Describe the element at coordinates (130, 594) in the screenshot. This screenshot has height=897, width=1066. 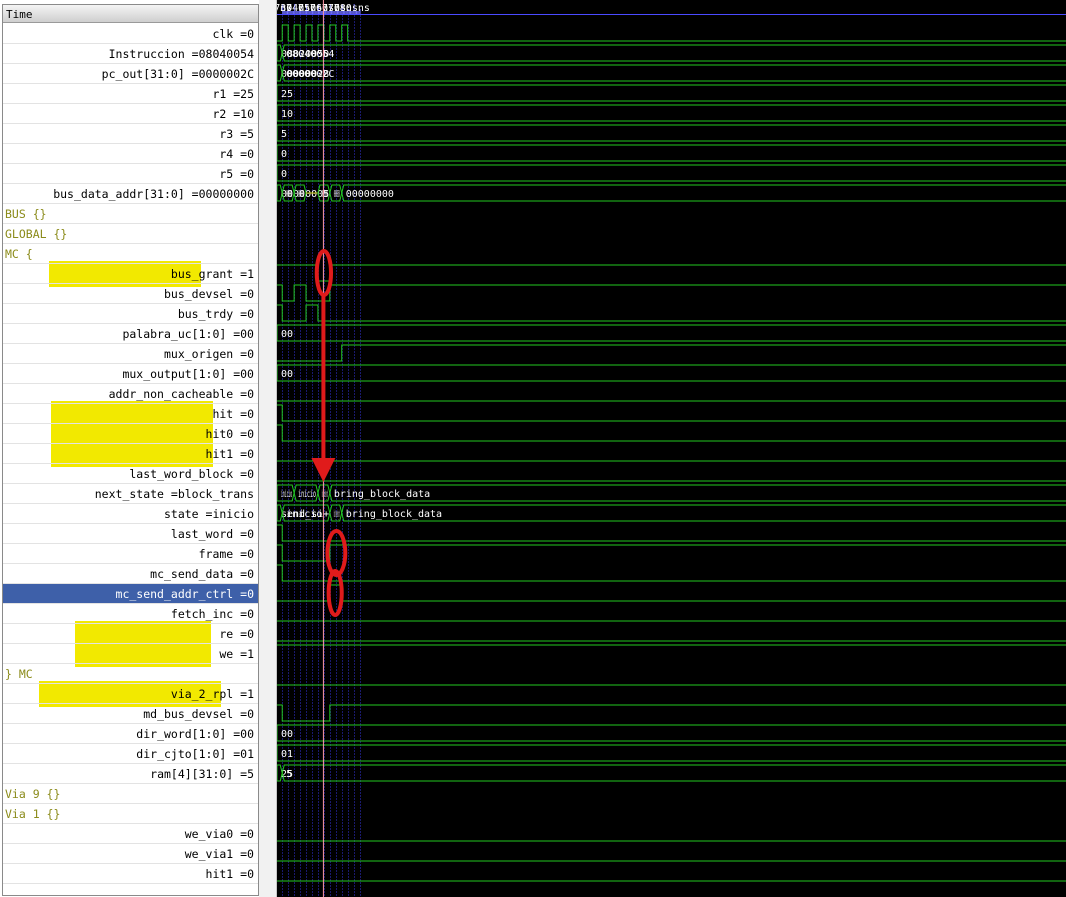
I see `signal-row-mc-send-addr-ctrl: mc_send_addr_ctrl =0` at that location.